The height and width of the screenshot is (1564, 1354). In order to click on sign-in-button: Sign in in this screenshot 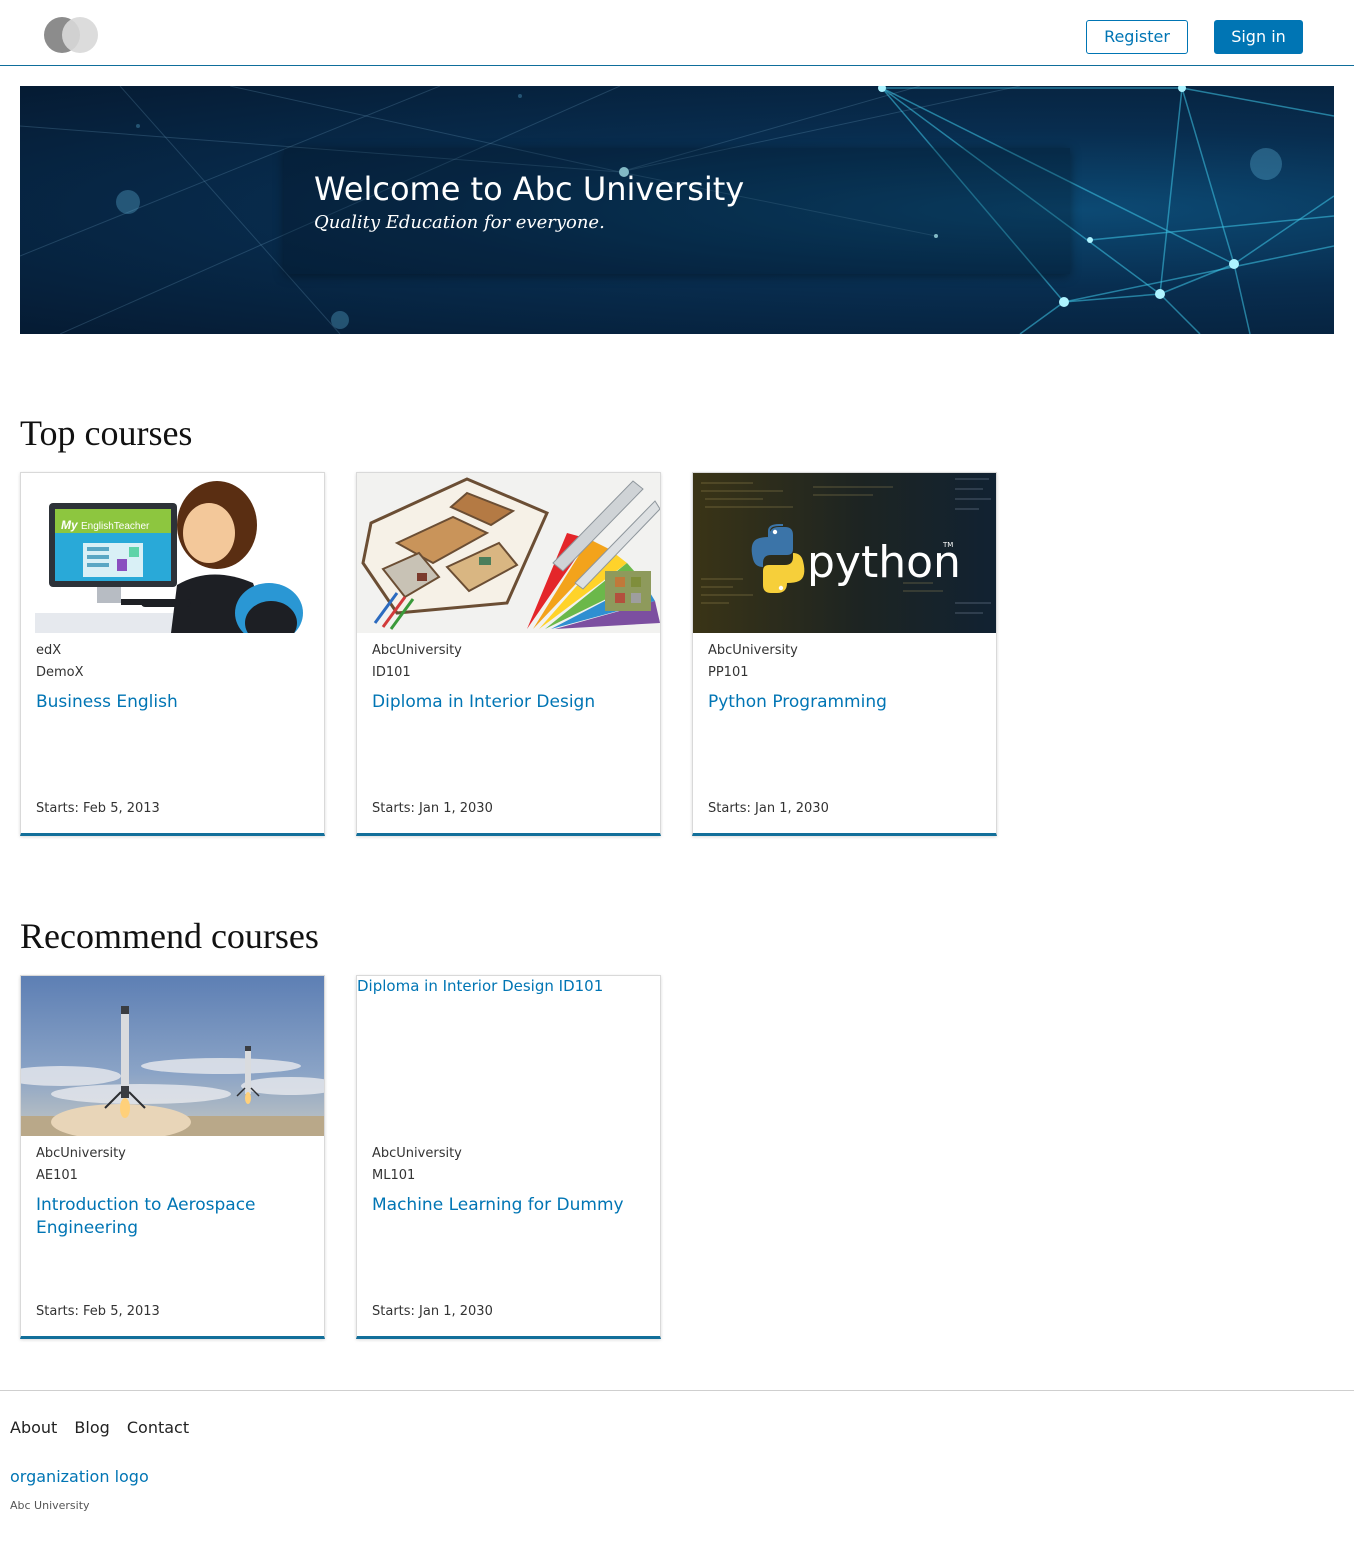, I will do `click(1258, 37)`.